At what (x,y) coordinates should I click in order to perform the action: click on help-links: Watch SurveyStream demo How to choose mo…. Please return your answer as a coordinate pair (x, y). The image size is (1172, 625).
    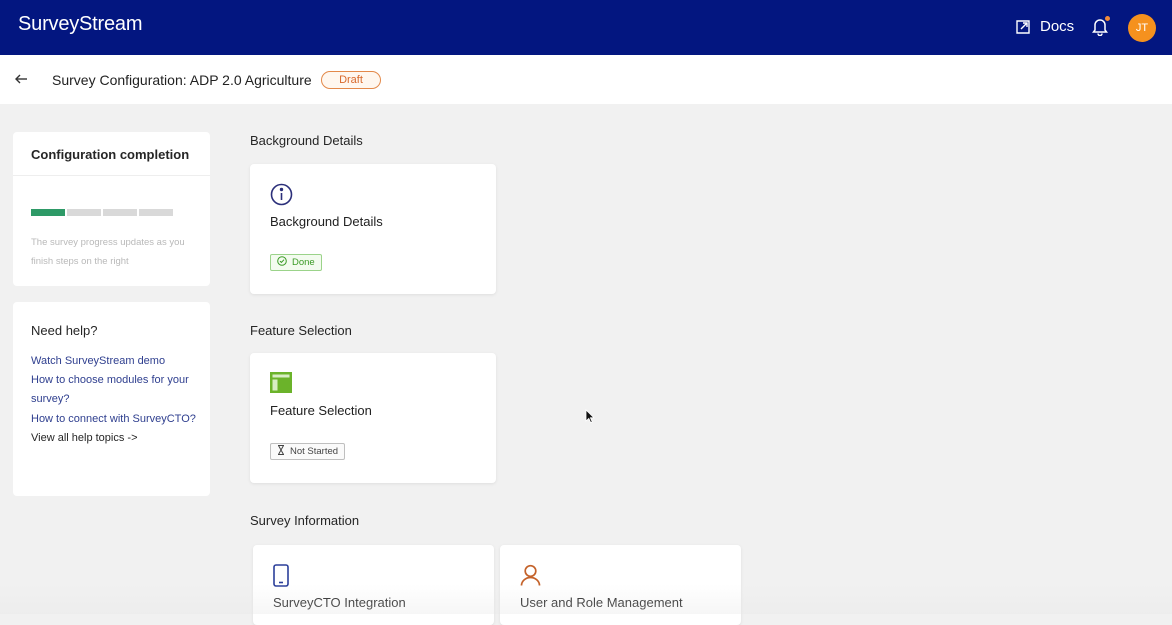
    Looking at the image, I should click on (116, 400).